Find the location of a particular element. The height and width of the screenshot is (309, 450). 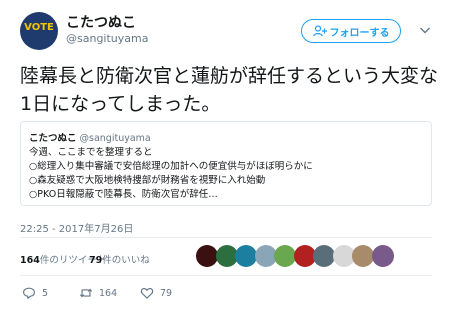

quoted-line: ○森友疑惑で大阪地検特捜部が財務省を視野に入れ始動 is located at coordinates (147, 180).